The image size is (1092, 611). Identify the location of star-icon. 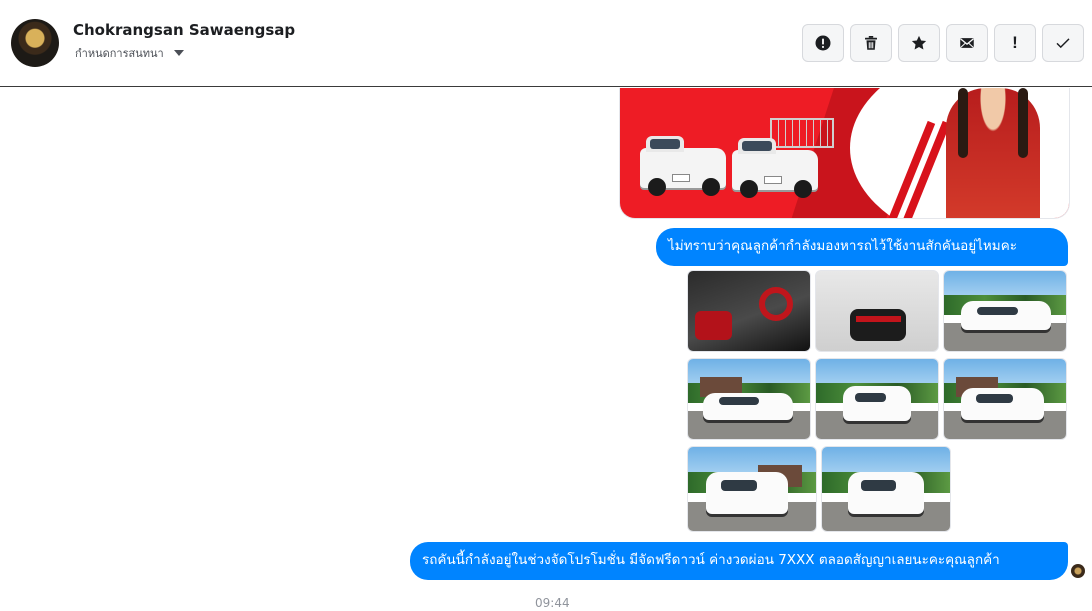
(919, 42).